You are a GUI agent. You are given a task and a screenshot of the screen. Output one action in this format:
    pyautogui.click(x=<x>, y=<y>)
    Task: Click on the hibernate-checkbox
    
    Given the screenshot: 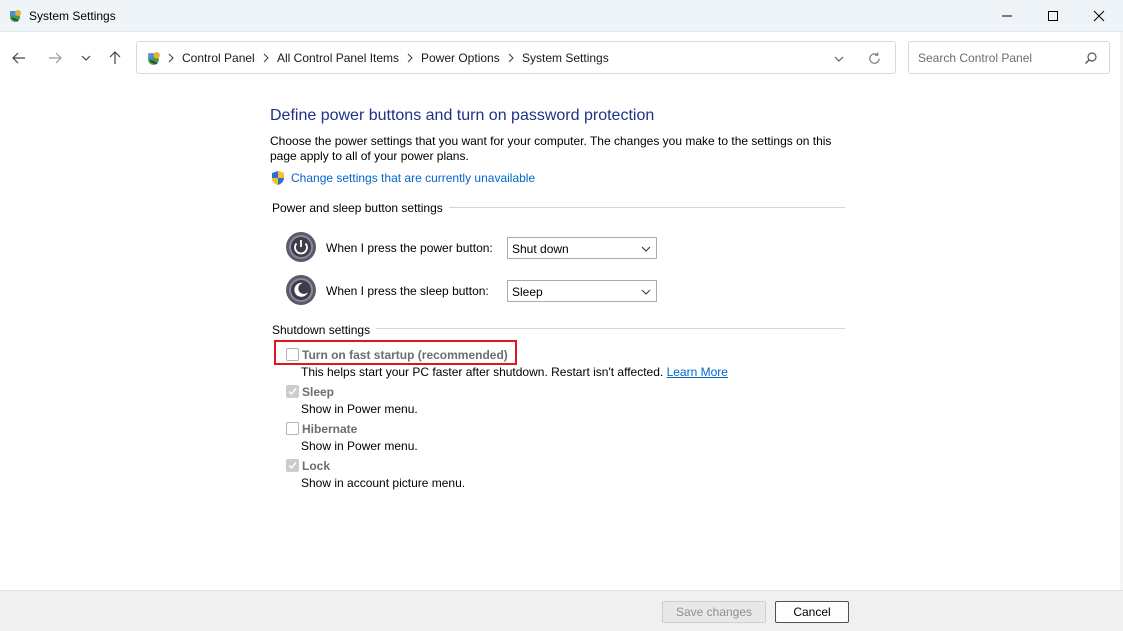 What is the action you would take?
    pyautogui.click(x=292, y=428)
    